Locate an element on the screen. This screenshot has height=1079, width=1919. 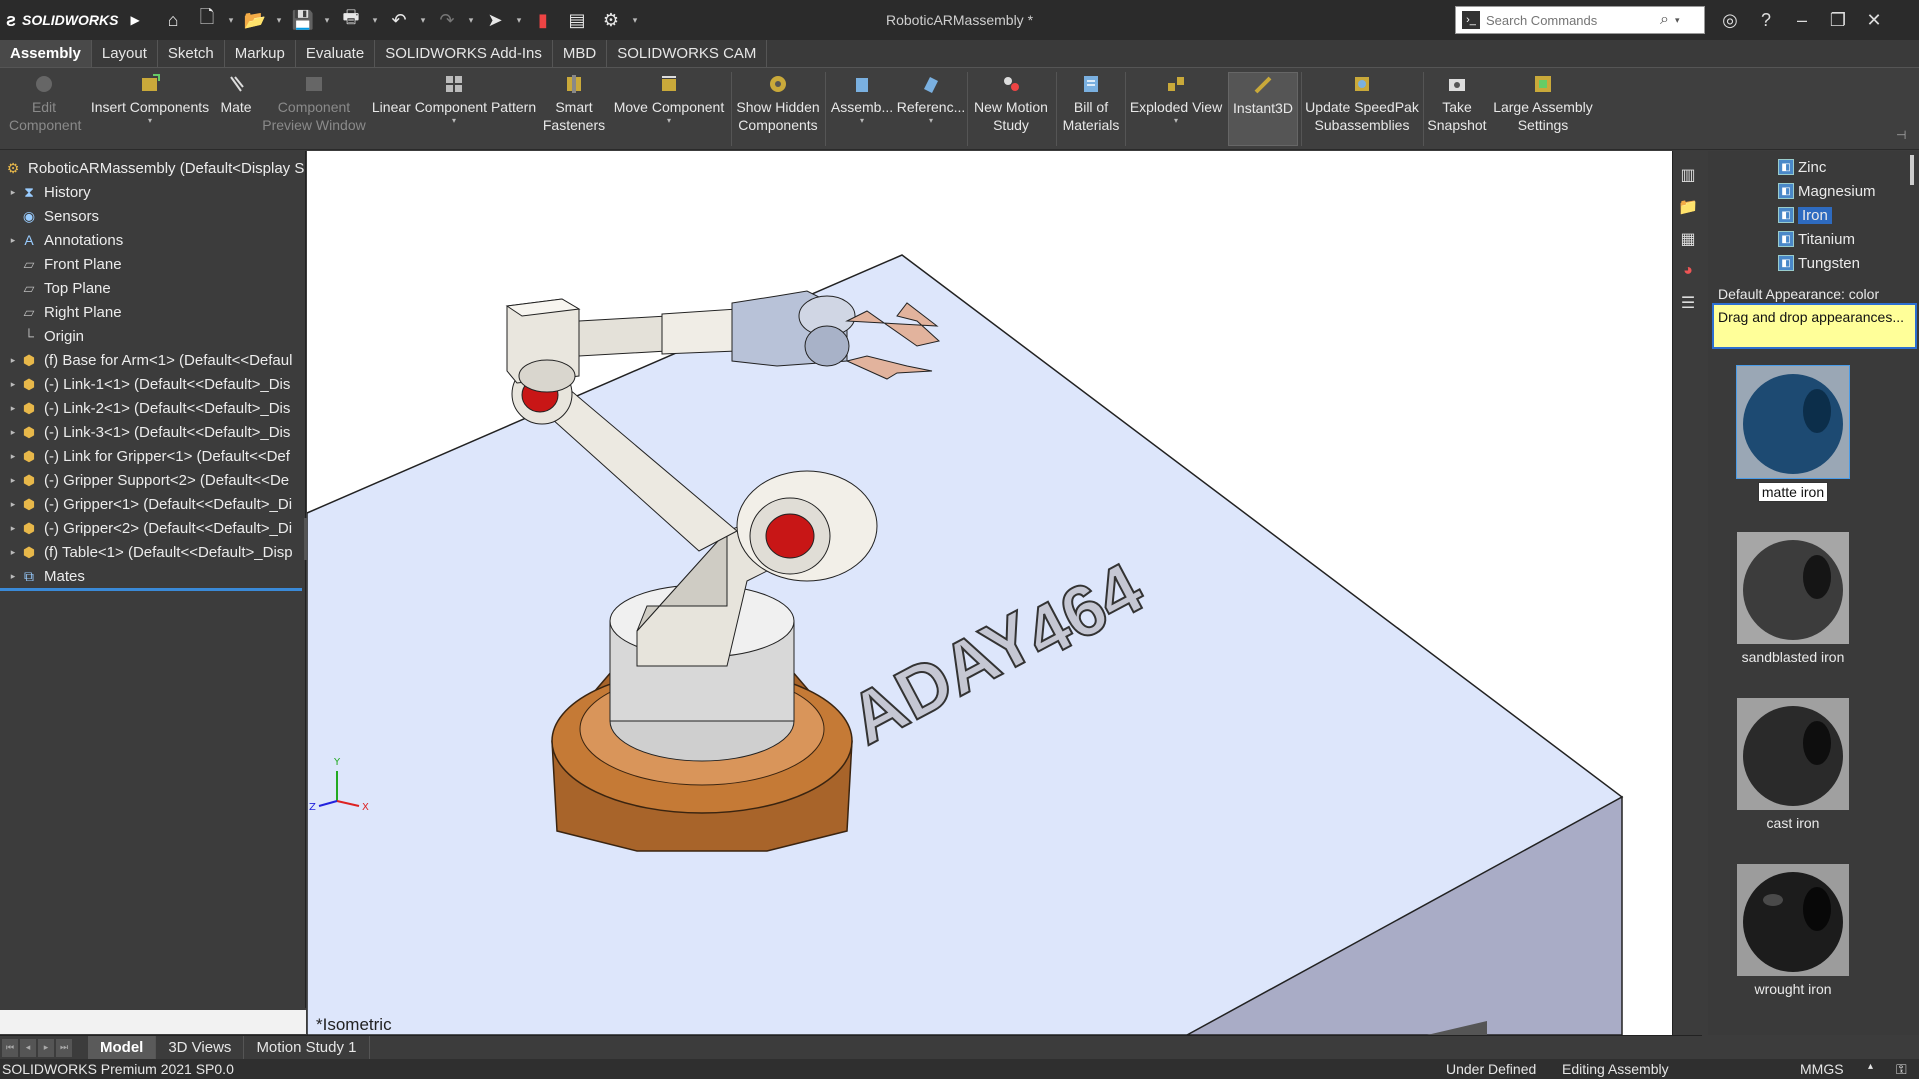
new-motion-study-button: New Motion Study is located at coordinates (1011, 109).